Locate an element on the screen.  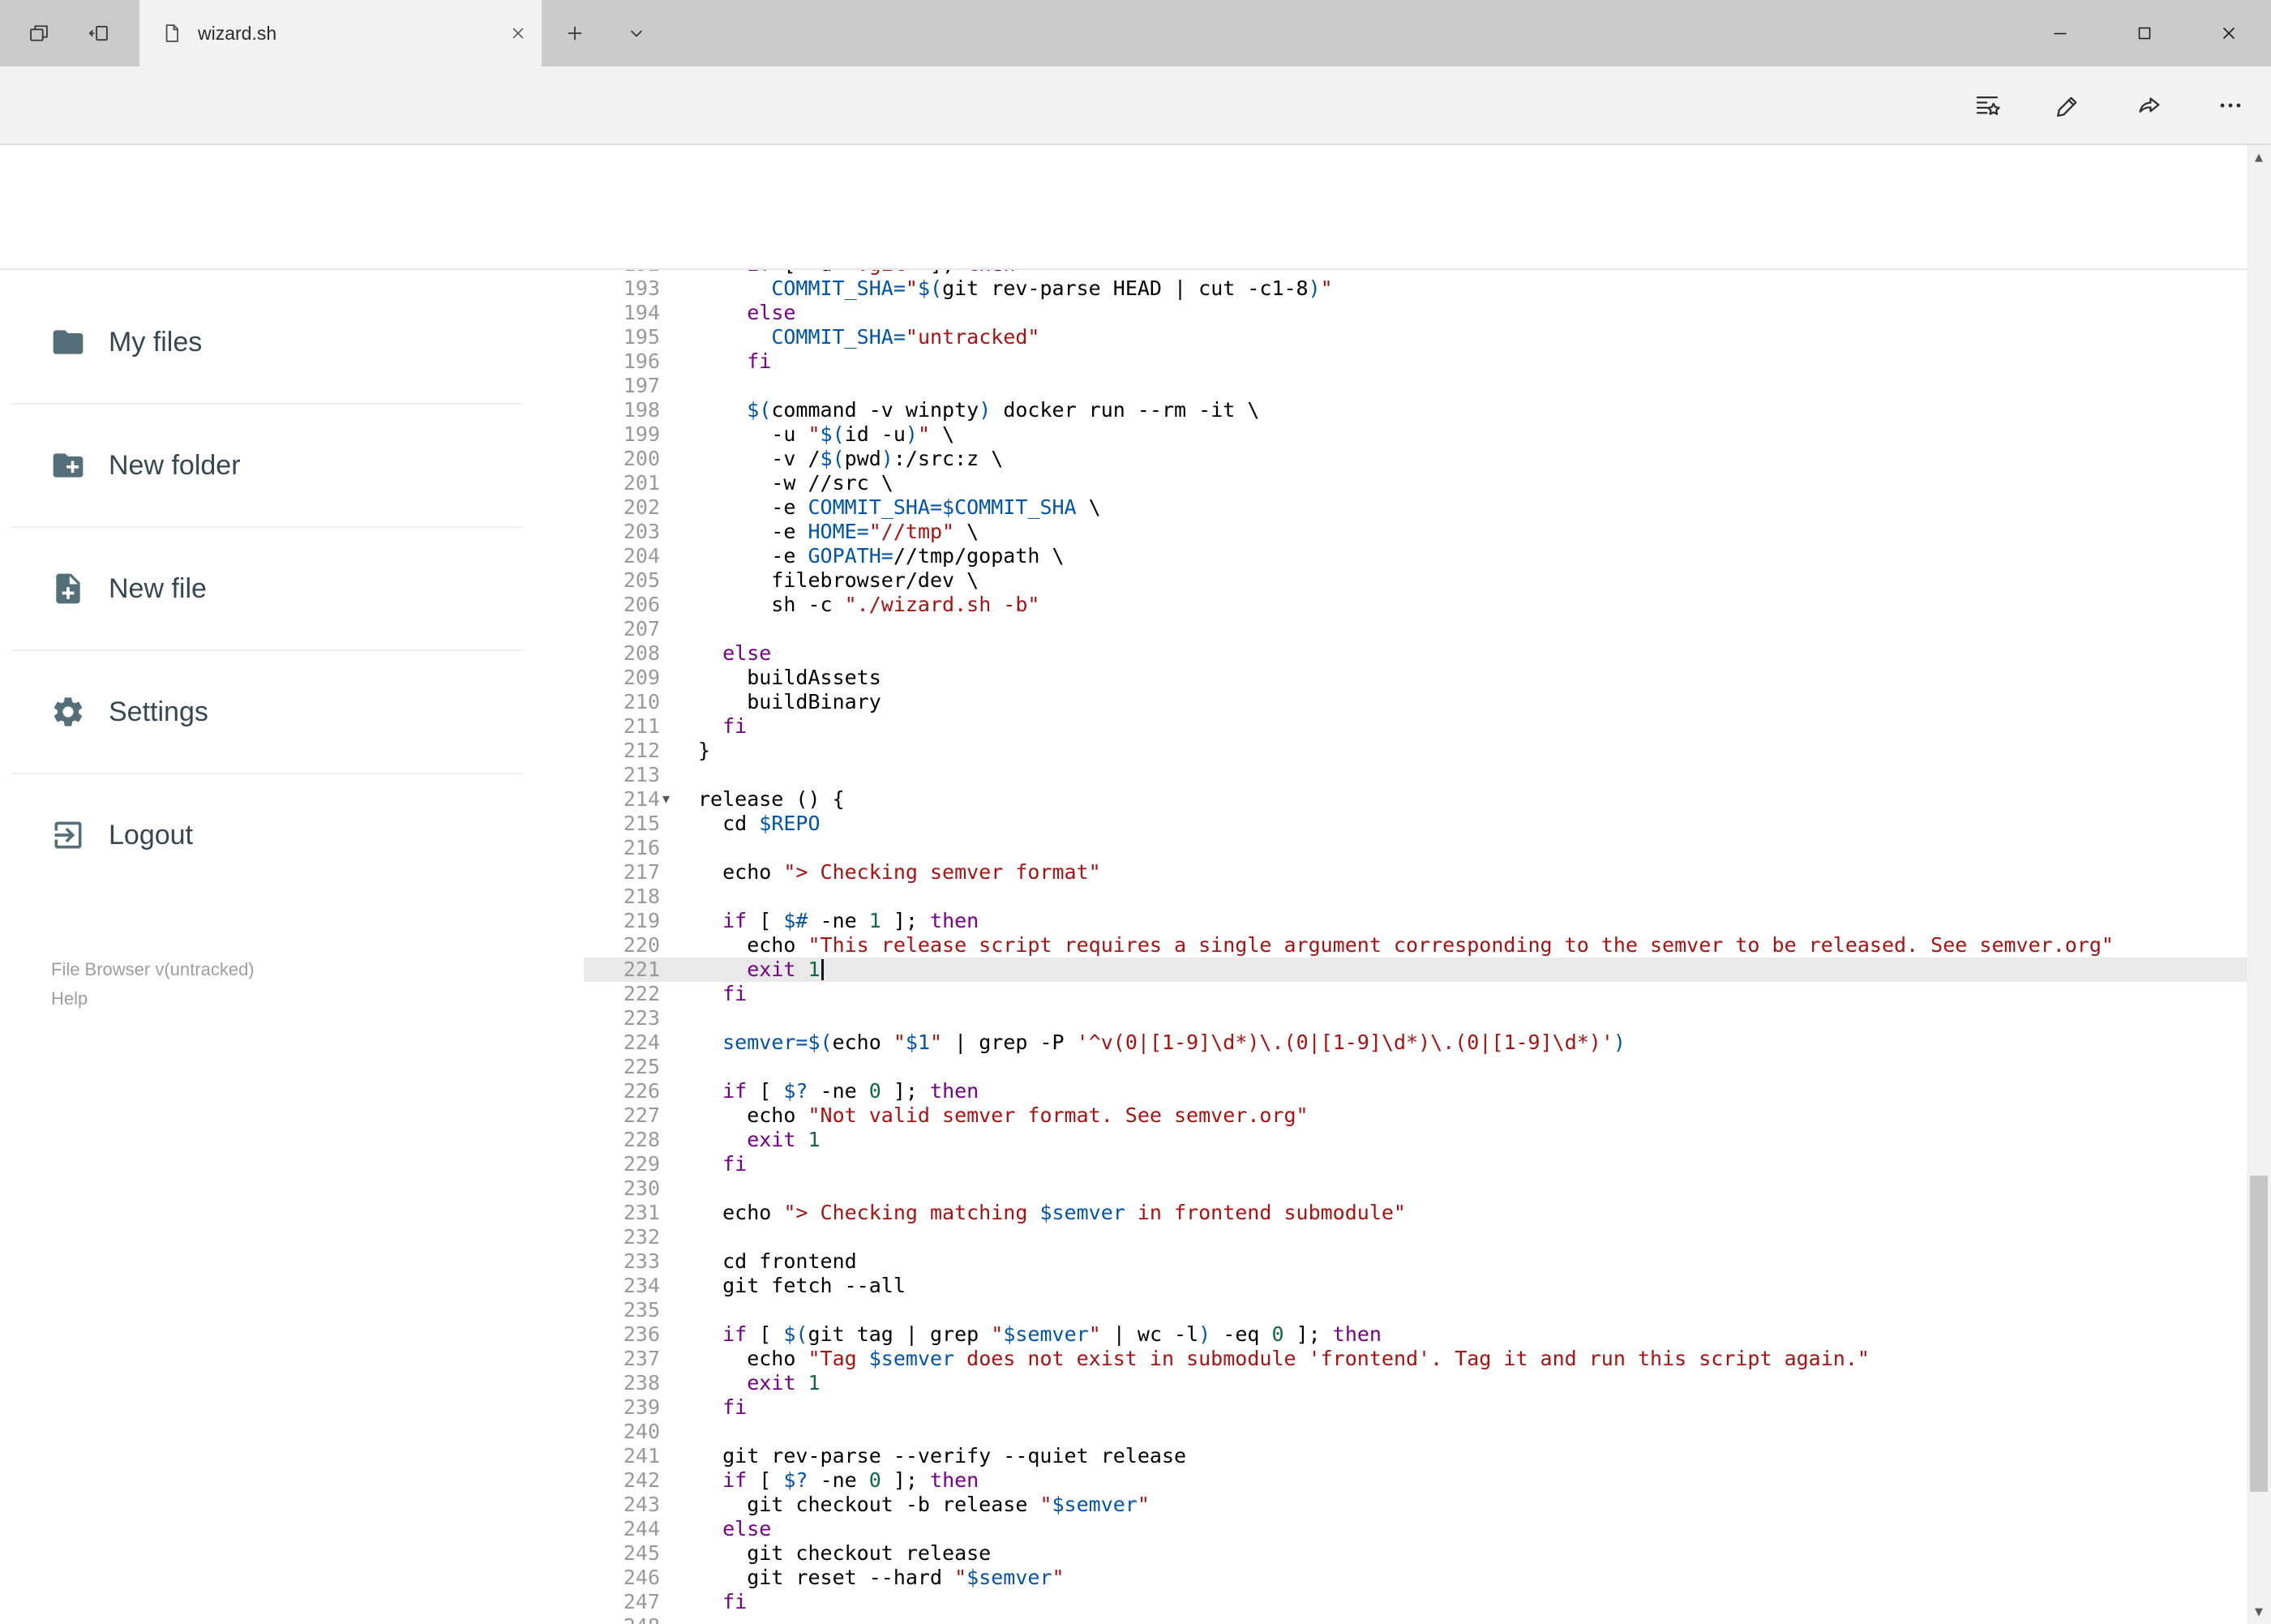
code-line-221: 221 exit 1 is located at coordinates (1416, 970).